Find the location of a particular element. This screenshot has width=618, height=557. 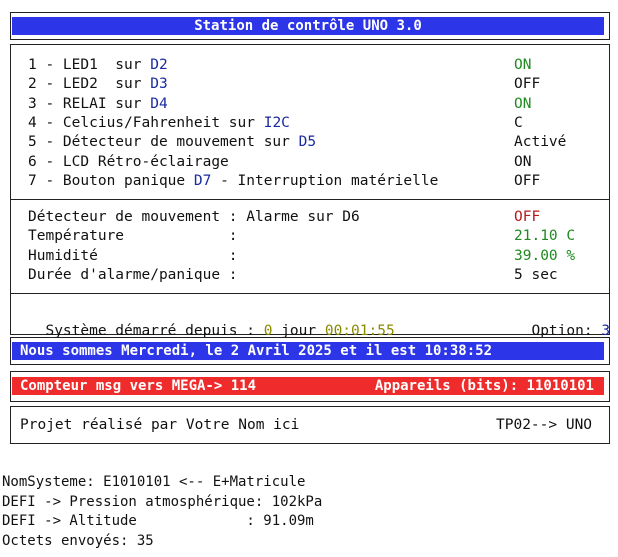

menu-item: 3 - RELAI sur D4 is located at coordinates (98, 104).